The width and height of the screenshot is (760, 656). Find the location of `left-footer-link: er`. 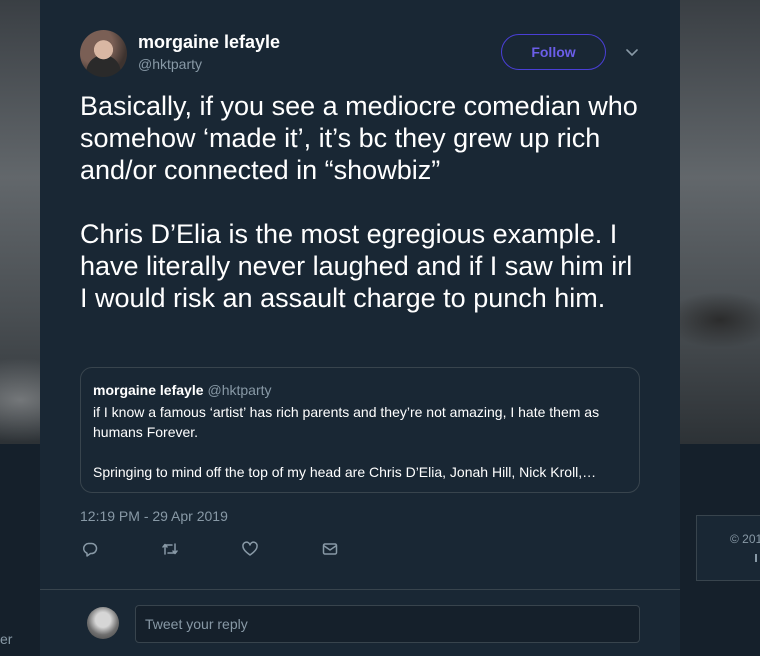

left-footer-link: er is located at coordinates (6, 639).